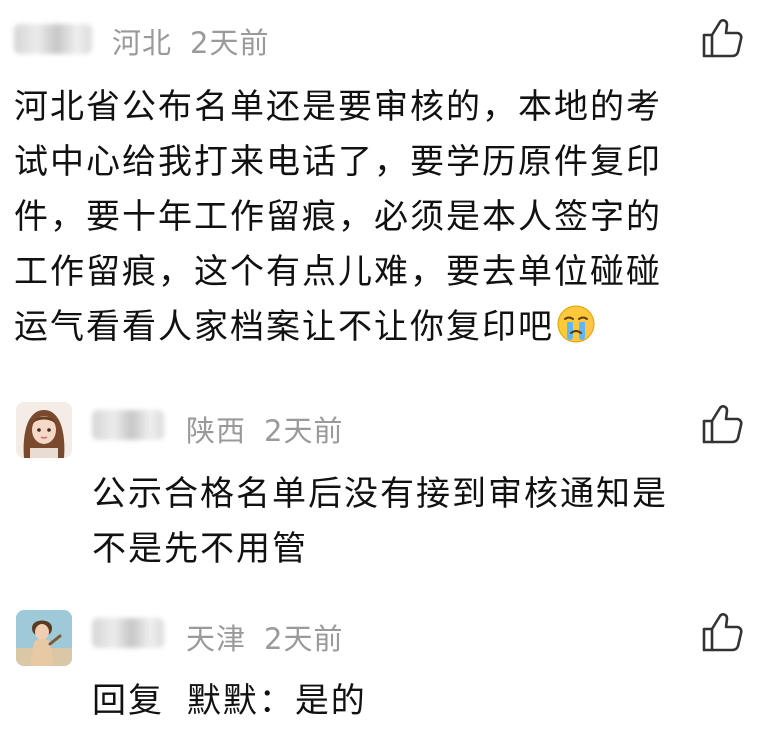 This screenshot has height=751, width=771. What do you see at coordinates (576, 324) in the screenshot?
I see `crying-face-emoji` at bounding box center [576, 324].